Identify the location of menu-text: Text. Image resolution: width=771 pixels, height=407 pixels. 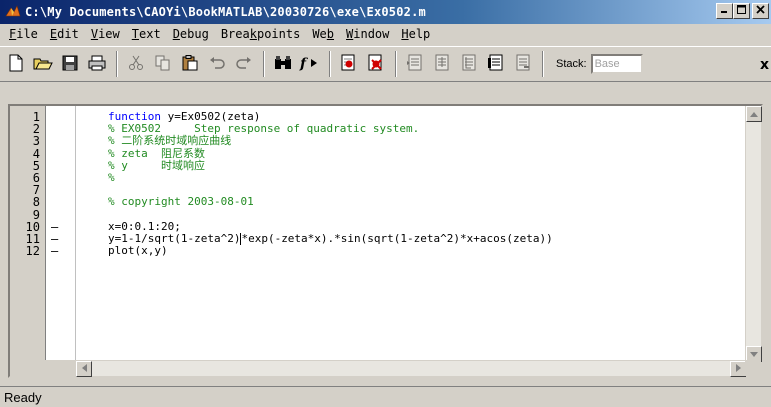
(146, 34).